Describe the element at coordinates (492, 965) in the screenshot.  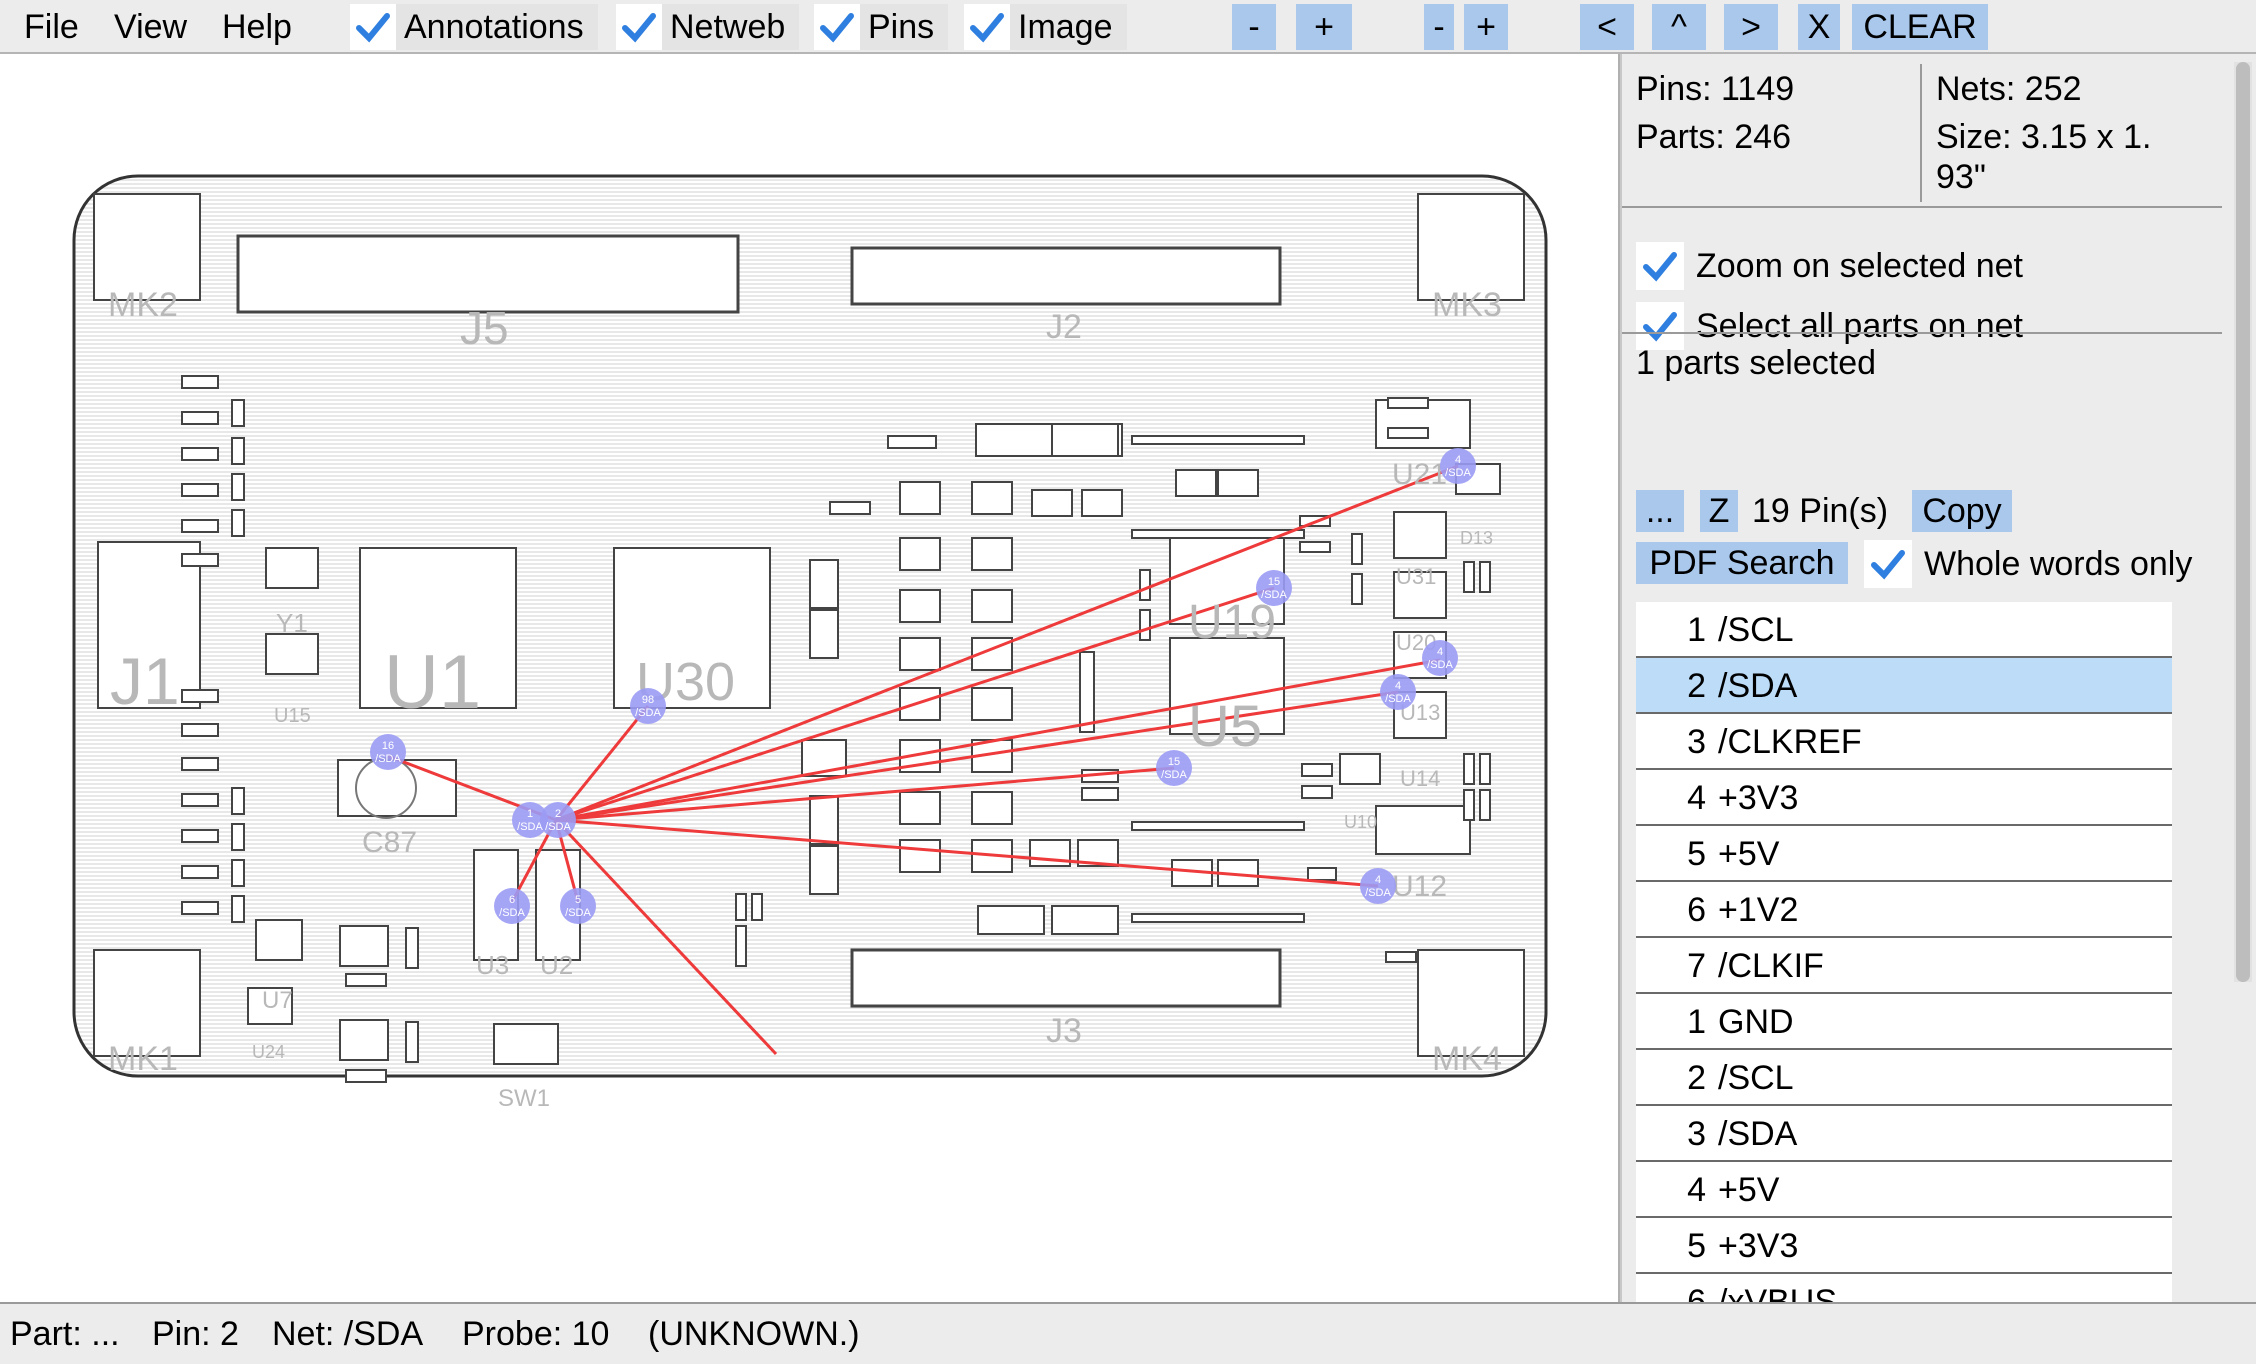
I see `label-u3: U3` at that location.